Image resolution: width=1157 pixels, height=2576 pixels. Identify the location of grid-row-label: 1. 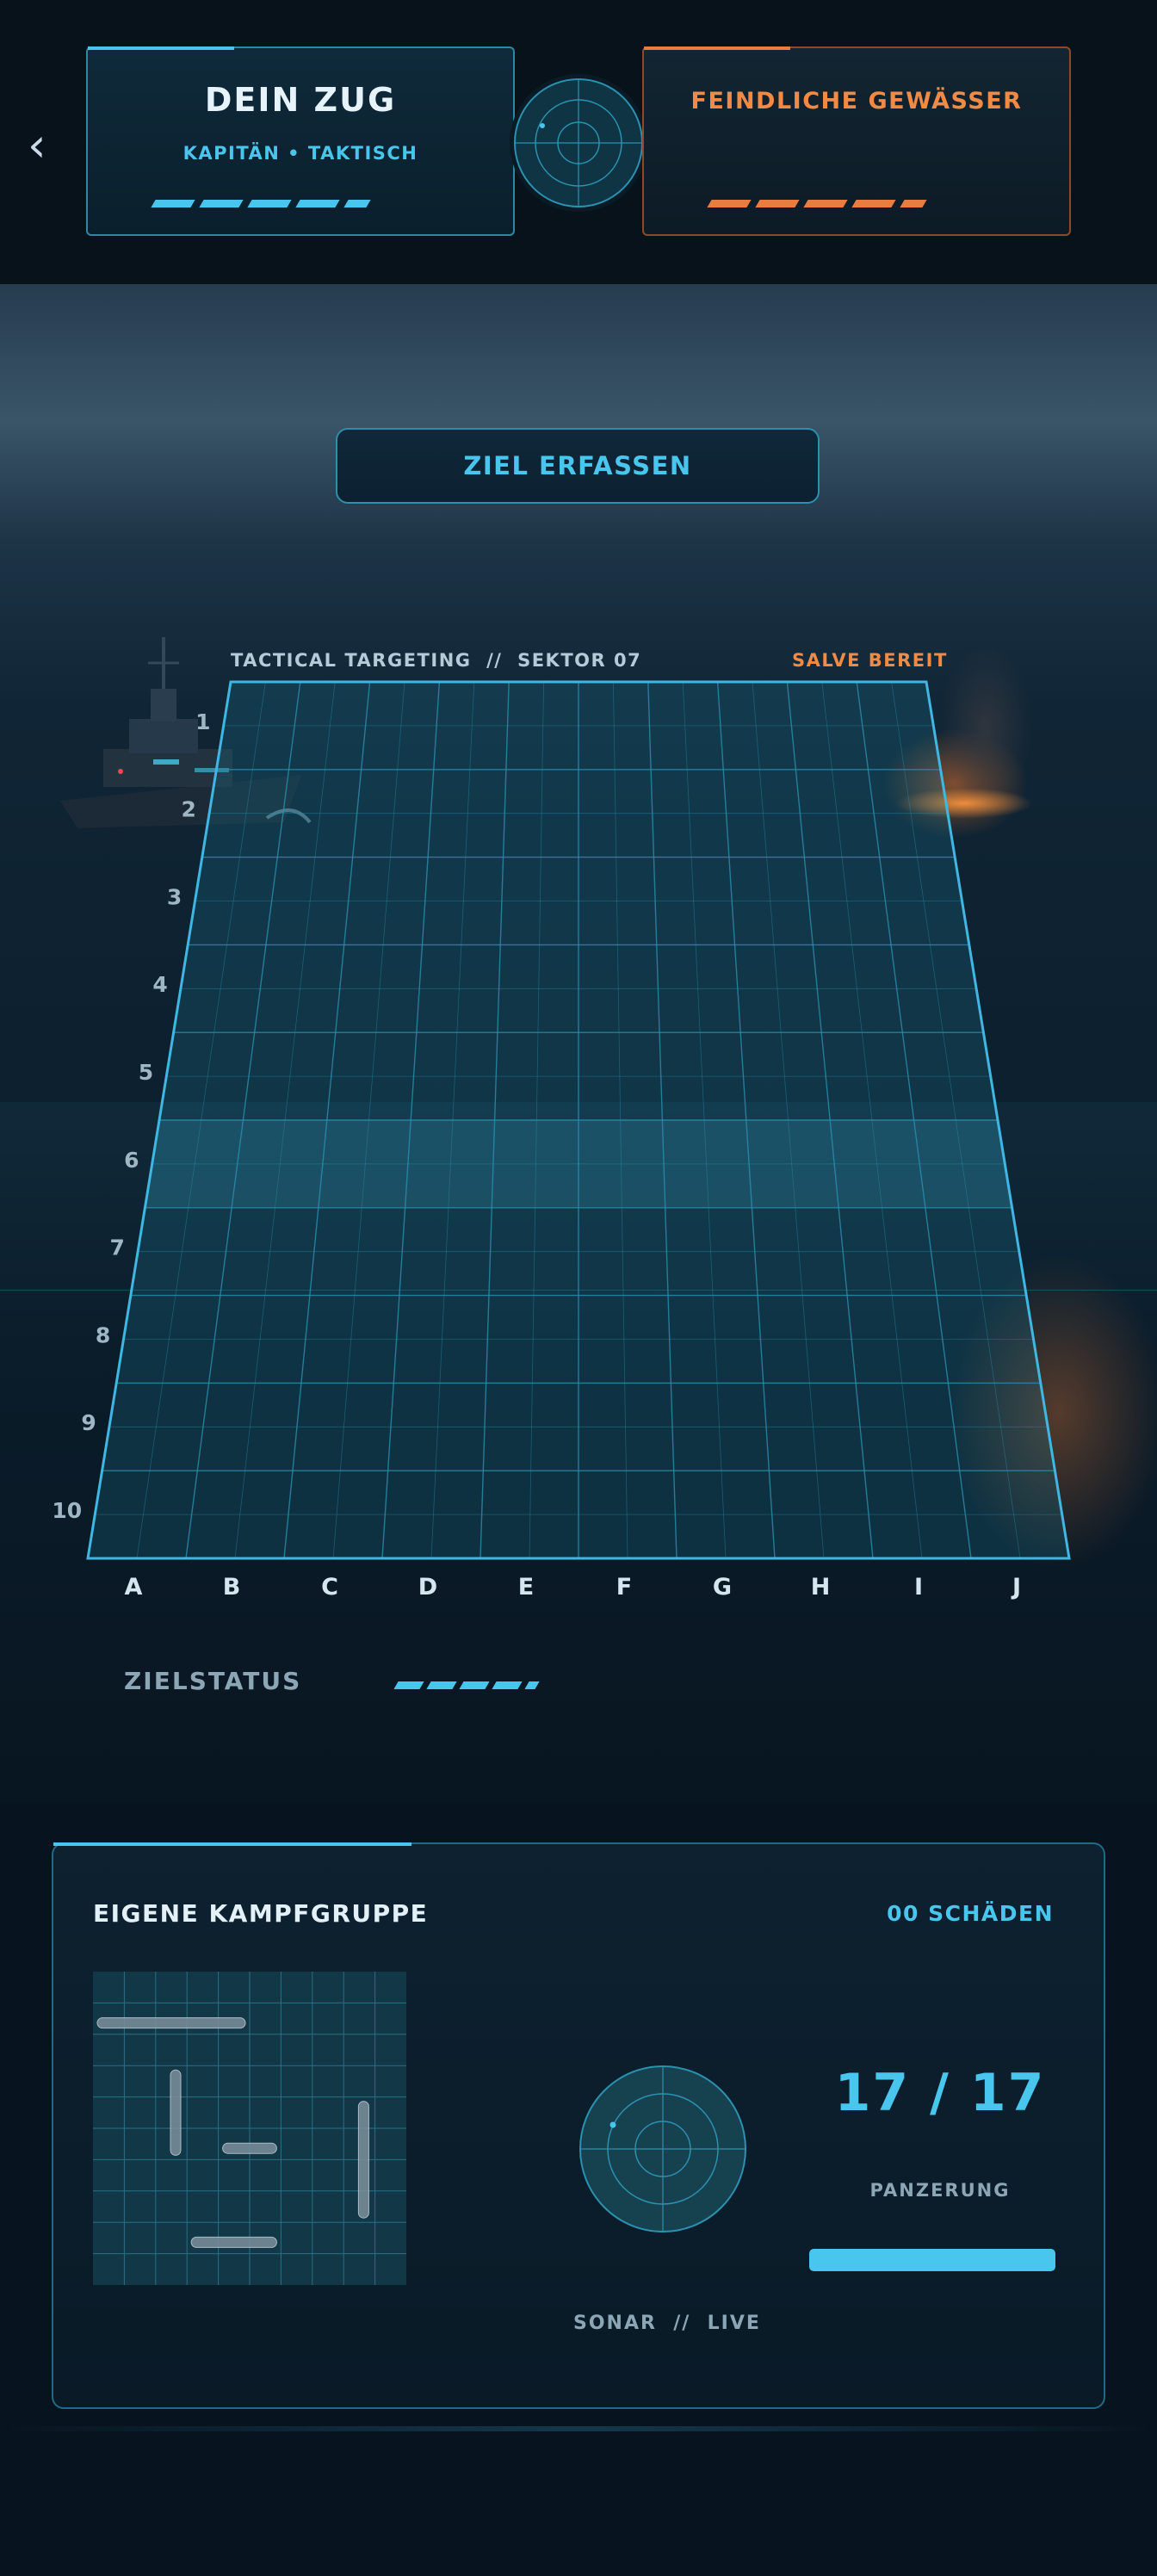
(202, 721).